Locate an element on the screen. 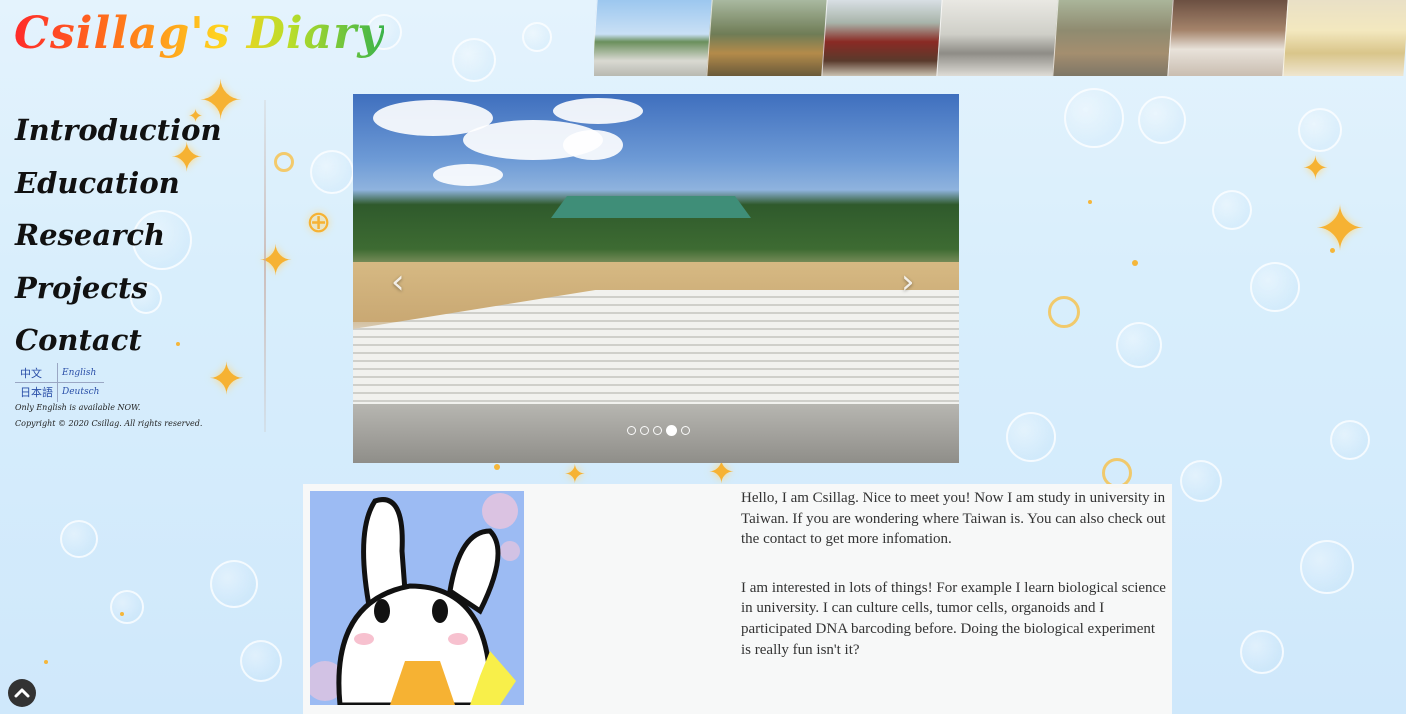 The image size is (1406, 714). nav-research: Research is located at coordinates (118, 235).